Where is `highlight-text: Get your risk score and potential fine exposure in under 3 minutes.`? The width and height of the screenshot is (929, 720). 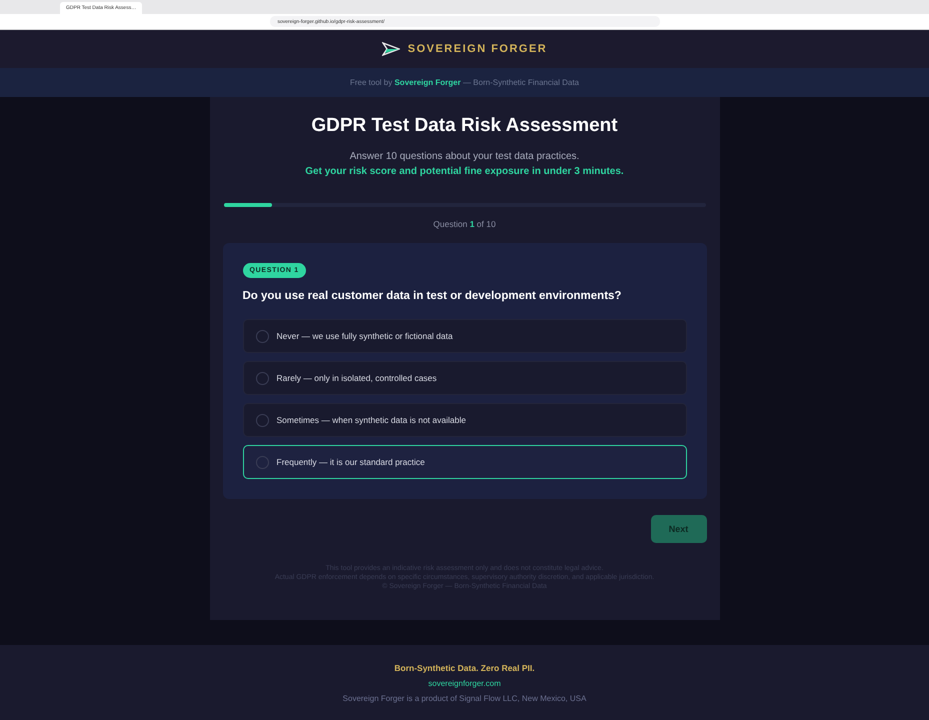 highlight-text: Get your risk score and potential fine exposure in under 3 minutes. is located at coordinates (464, 171).